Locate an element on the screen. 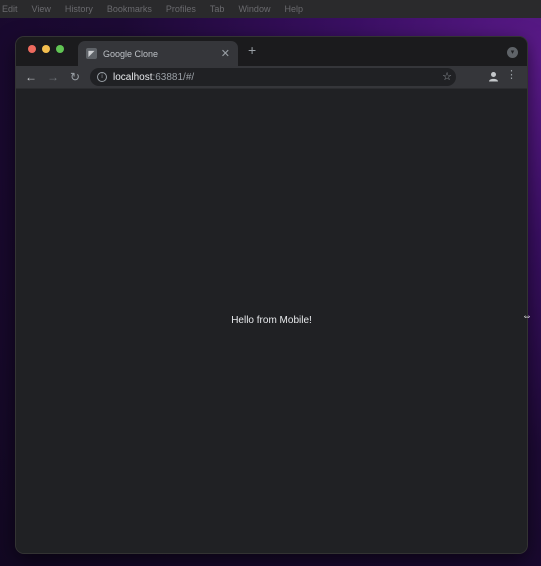 This screenshot has height=566, width=541. browser-toolbar: ← → ↻ i localhost :63881/#/ ☆ ⋮ is located at coordinates (271, 77).